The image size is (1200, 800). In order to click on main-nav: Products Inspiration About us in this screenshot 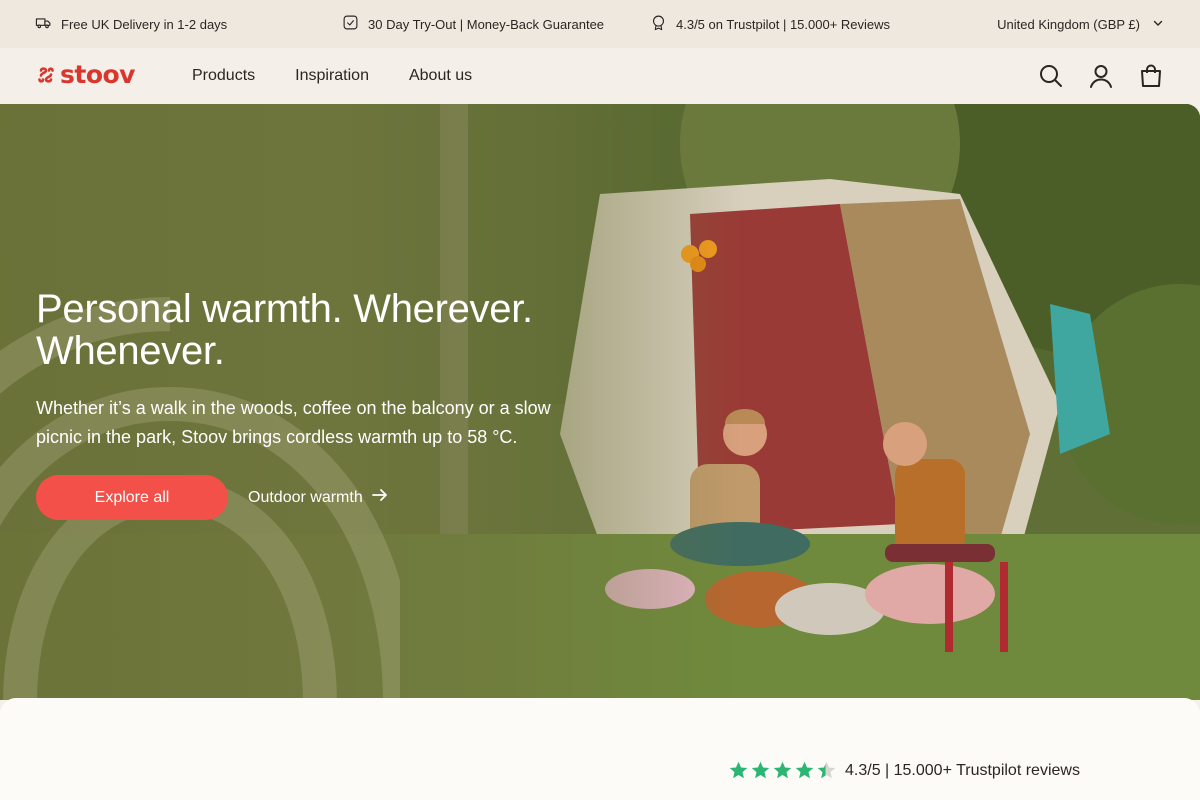, I will do `click(332, 76)`.